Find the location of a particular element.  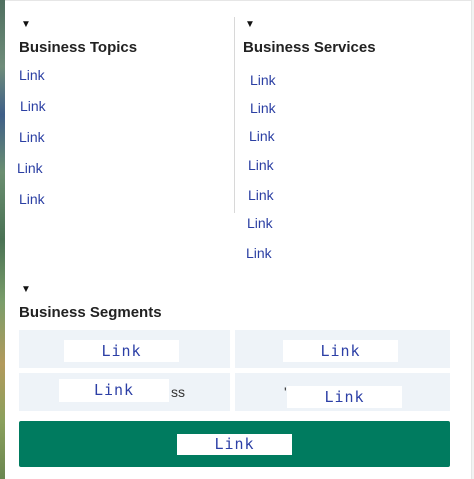

business-segments-heading: Business Segments is located at coordinates (90, 312).